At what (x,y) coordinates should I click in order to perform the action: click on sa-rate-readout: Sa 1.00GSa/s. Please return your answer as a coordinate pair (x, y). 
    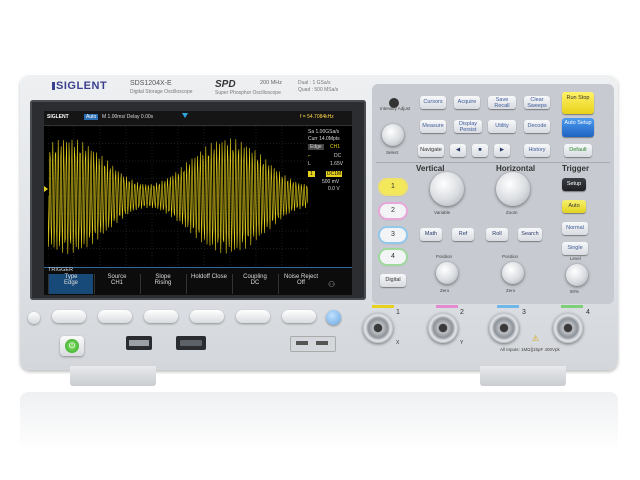
    Looking at the image, I should click on (324, 132).